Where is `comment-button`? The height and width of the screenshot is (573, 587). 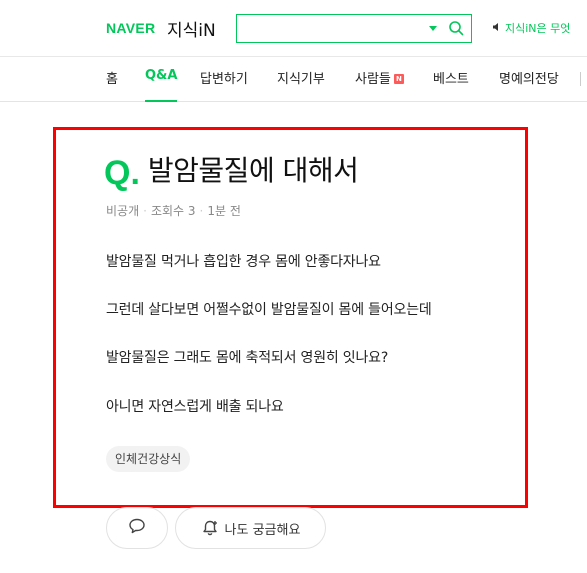
comment-button is located at coordinates (137, 528).